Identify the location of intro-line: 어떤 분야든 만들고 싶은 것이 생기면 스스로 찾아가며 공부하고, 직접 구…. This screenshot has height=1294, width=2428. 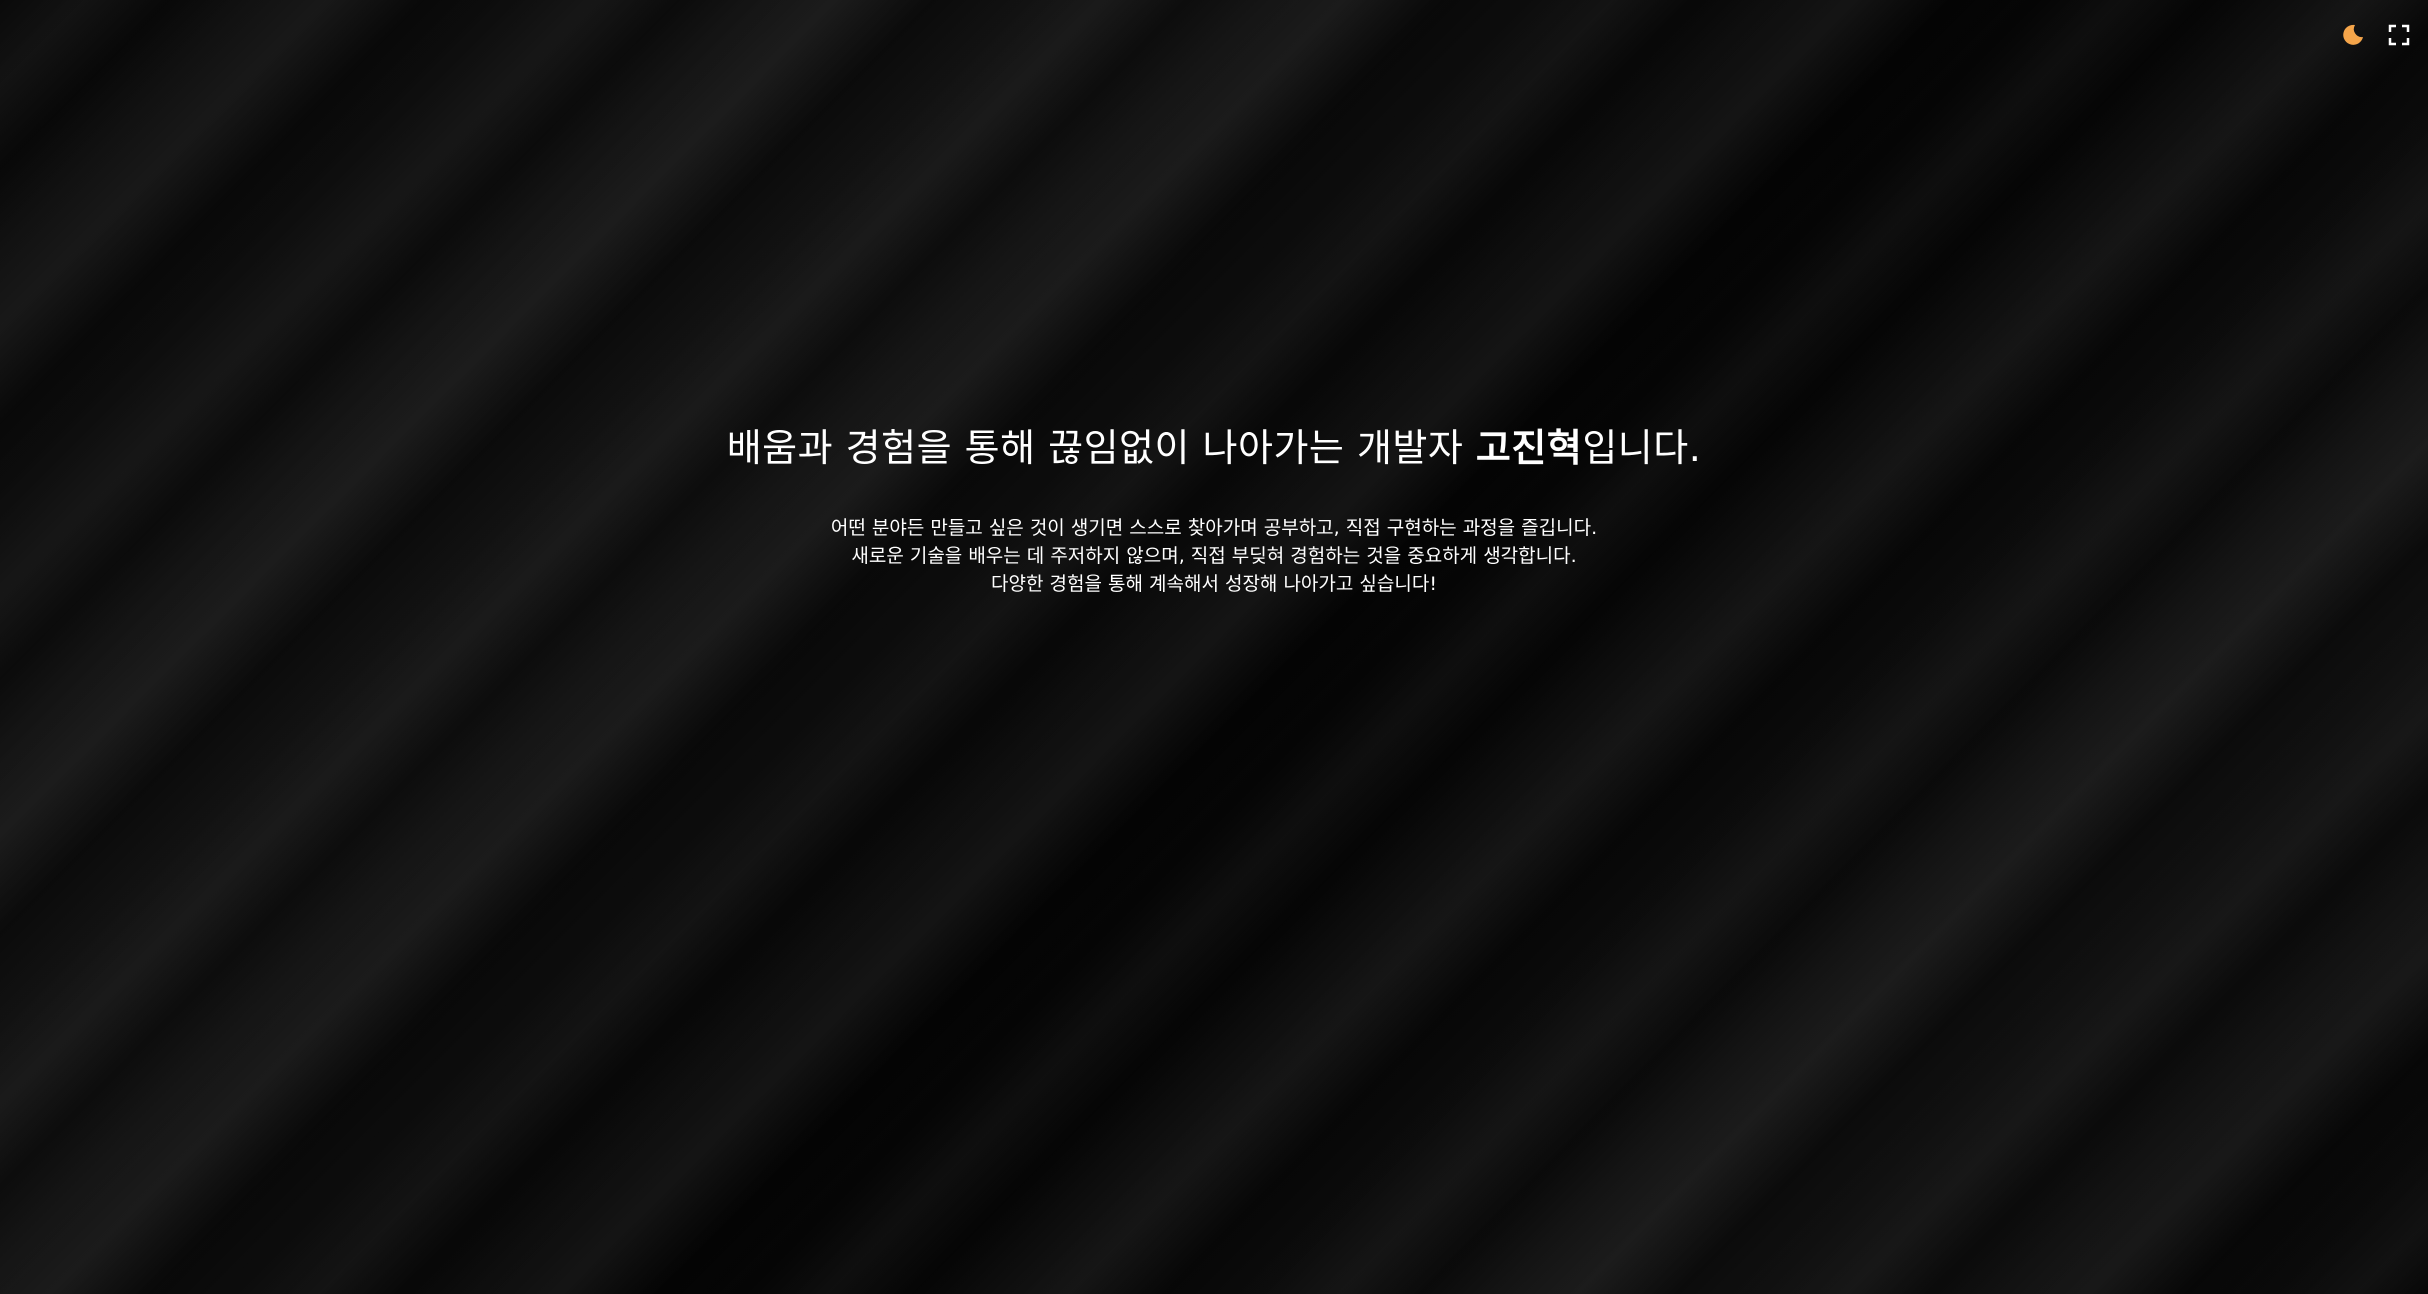
(1214, 528).